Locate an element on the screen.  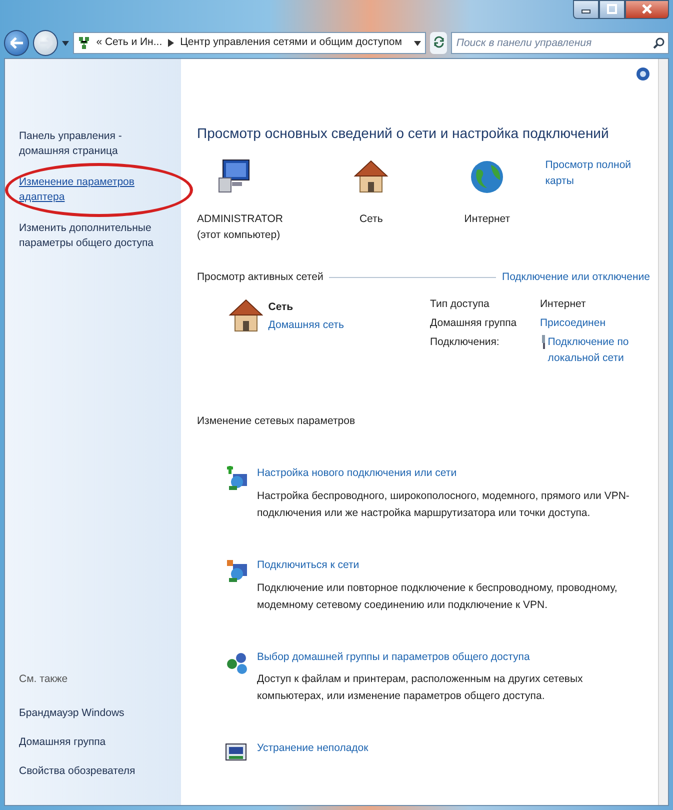
address-bar: « Сеть и Ин... Центр управления сетями и общим доступом is located at coordinates (249, 43).